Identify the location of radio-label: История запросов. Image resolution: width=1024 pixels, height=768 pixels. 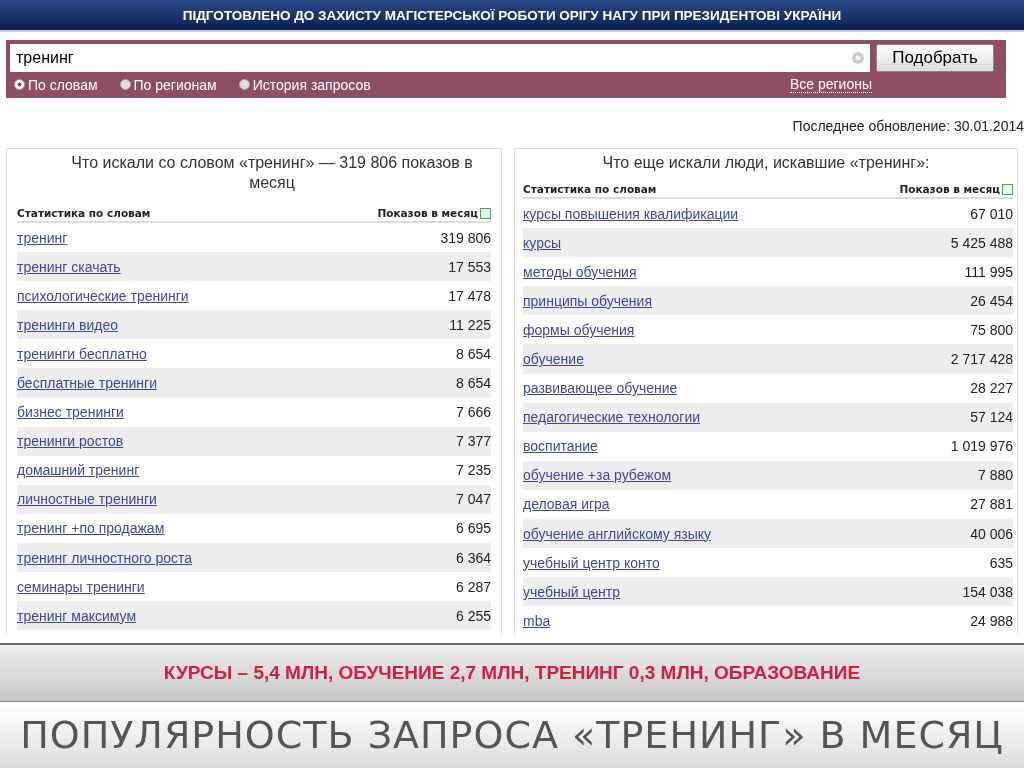
(311, 84).